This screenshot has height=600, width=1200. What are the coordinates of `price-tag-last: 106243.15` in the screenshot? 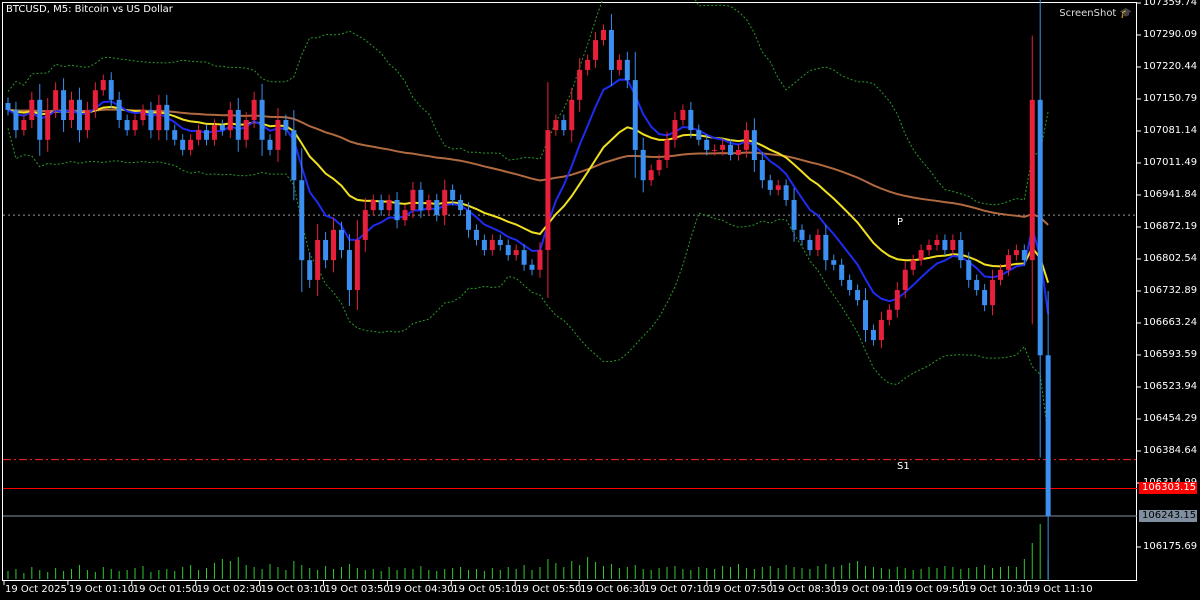 It's located at (1168, 516).